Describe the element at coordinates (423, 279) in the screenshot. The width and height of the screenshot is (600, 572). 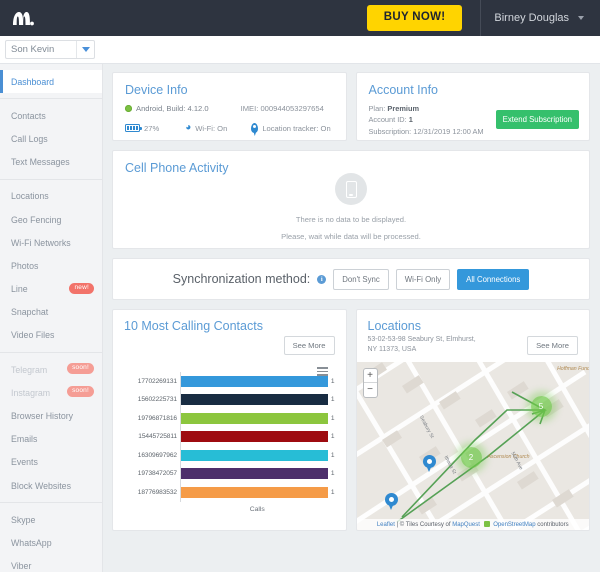
I see `sync-option-wi-fi-only: Wi-Fi Only` at that location.